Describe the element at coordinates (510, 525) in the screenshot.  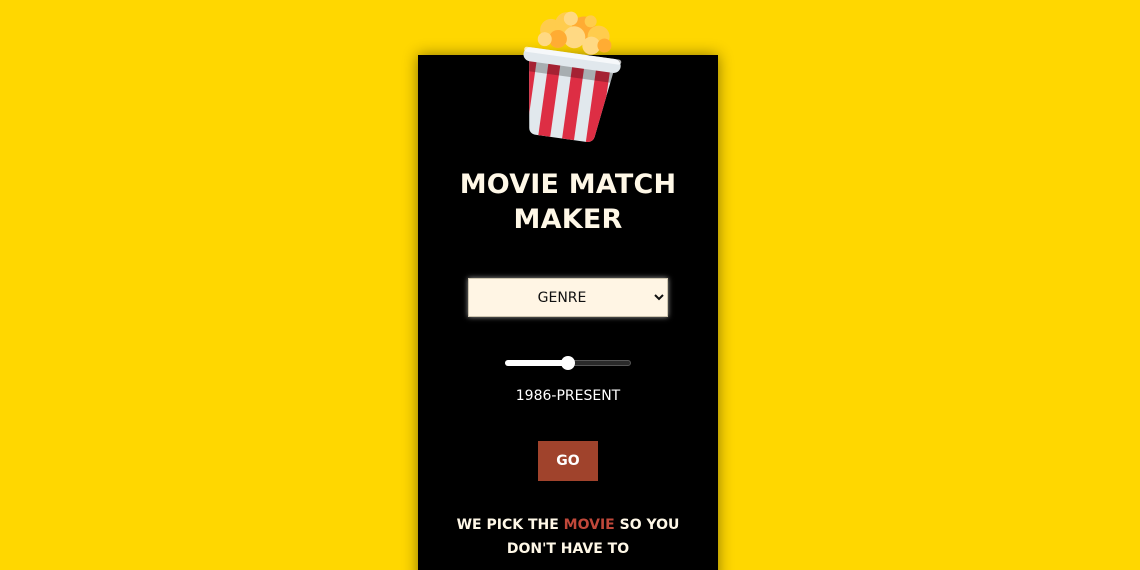
I see `tagline-part-1: WE PICK THE` at that location.